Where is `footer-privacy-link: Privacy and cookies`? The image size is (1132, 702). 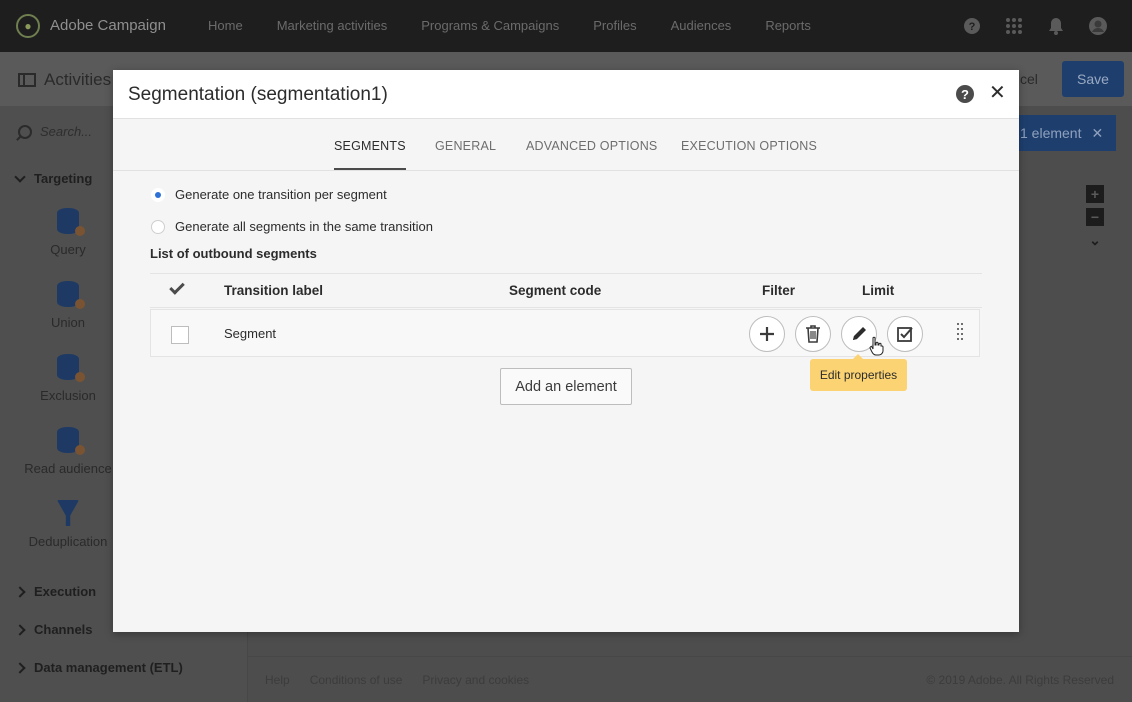
footer-privacy-link: Privacy and cookies is located at coordinates (475, 680).